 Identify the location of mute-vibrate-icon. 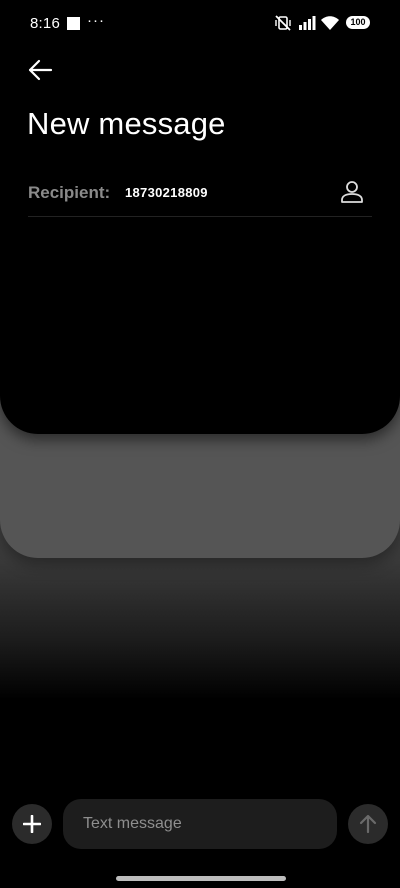
(283, 23).